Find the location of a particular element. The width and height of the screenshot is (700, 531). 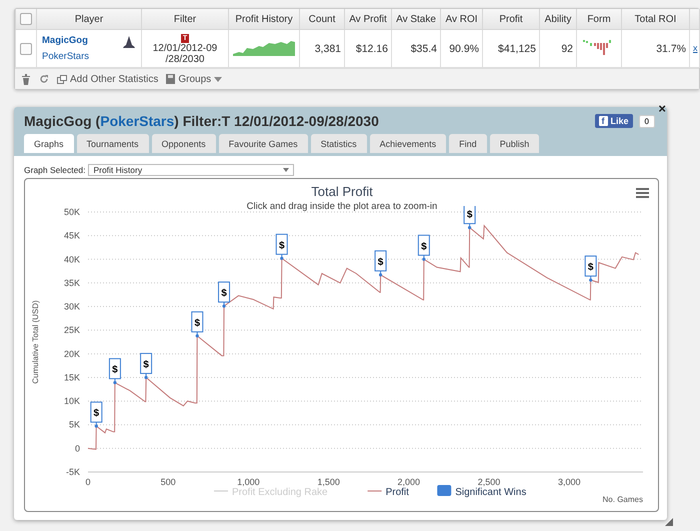

player-link: MagicGog is located at coordinates (90, 40).